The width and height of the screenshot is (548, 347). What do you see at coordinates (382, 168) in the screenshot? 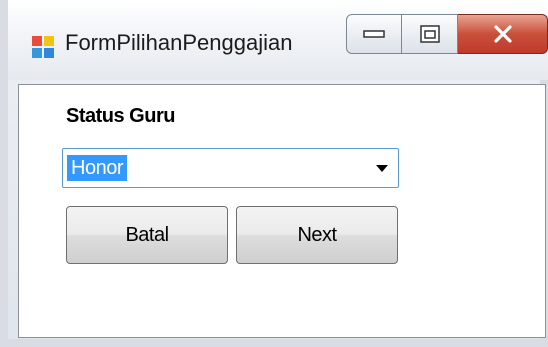
I see `chevron-down-icon` at bounding box center [382, 168].